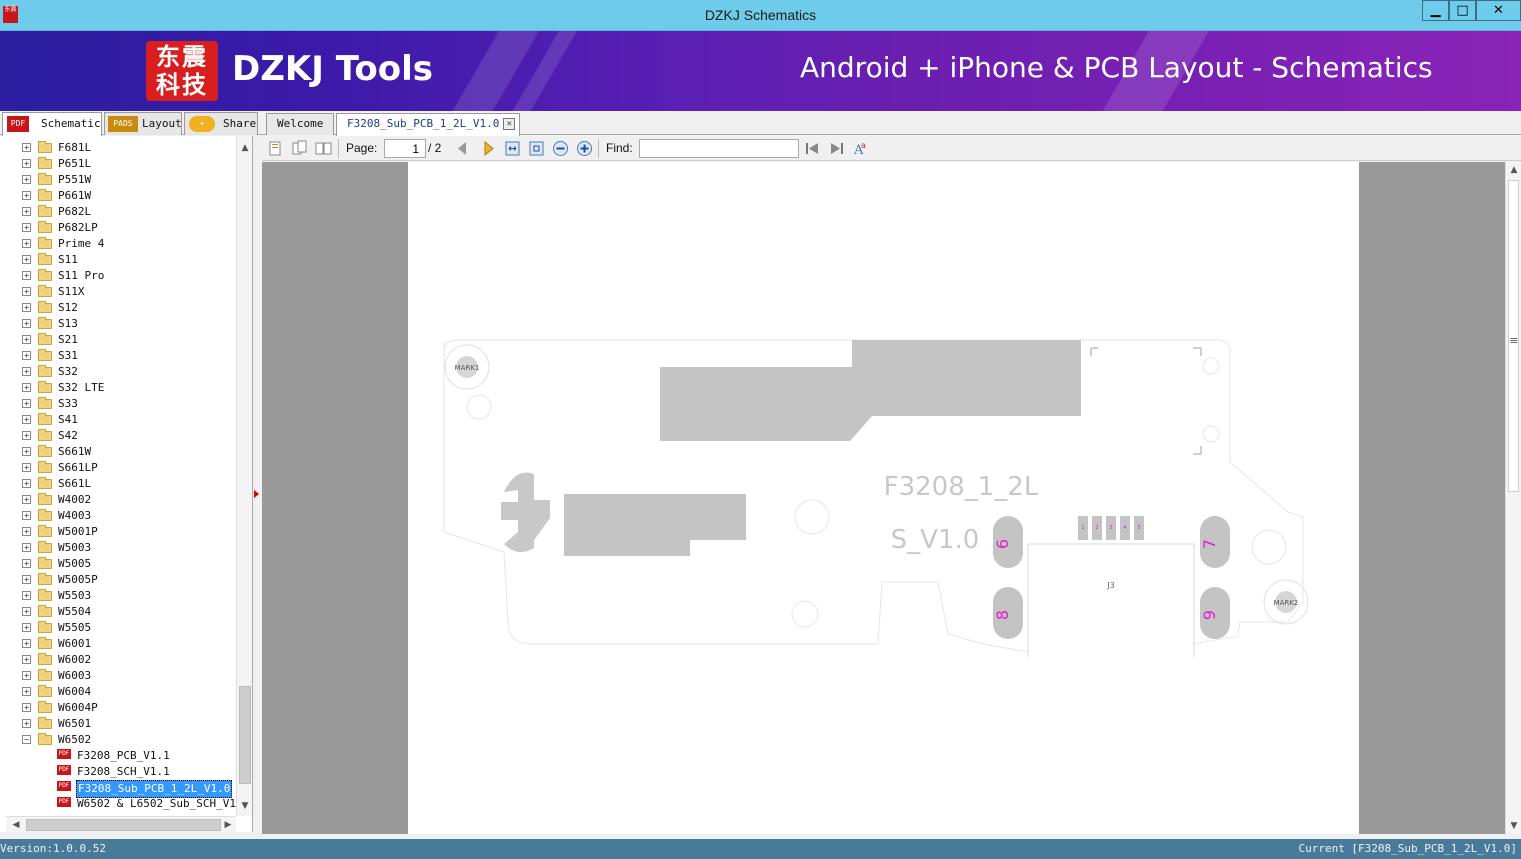  What do you see at coordinates (118, 180) in the screenshot?
I see `tree-folder-item: + P551W` at bounding box center [118, 180].